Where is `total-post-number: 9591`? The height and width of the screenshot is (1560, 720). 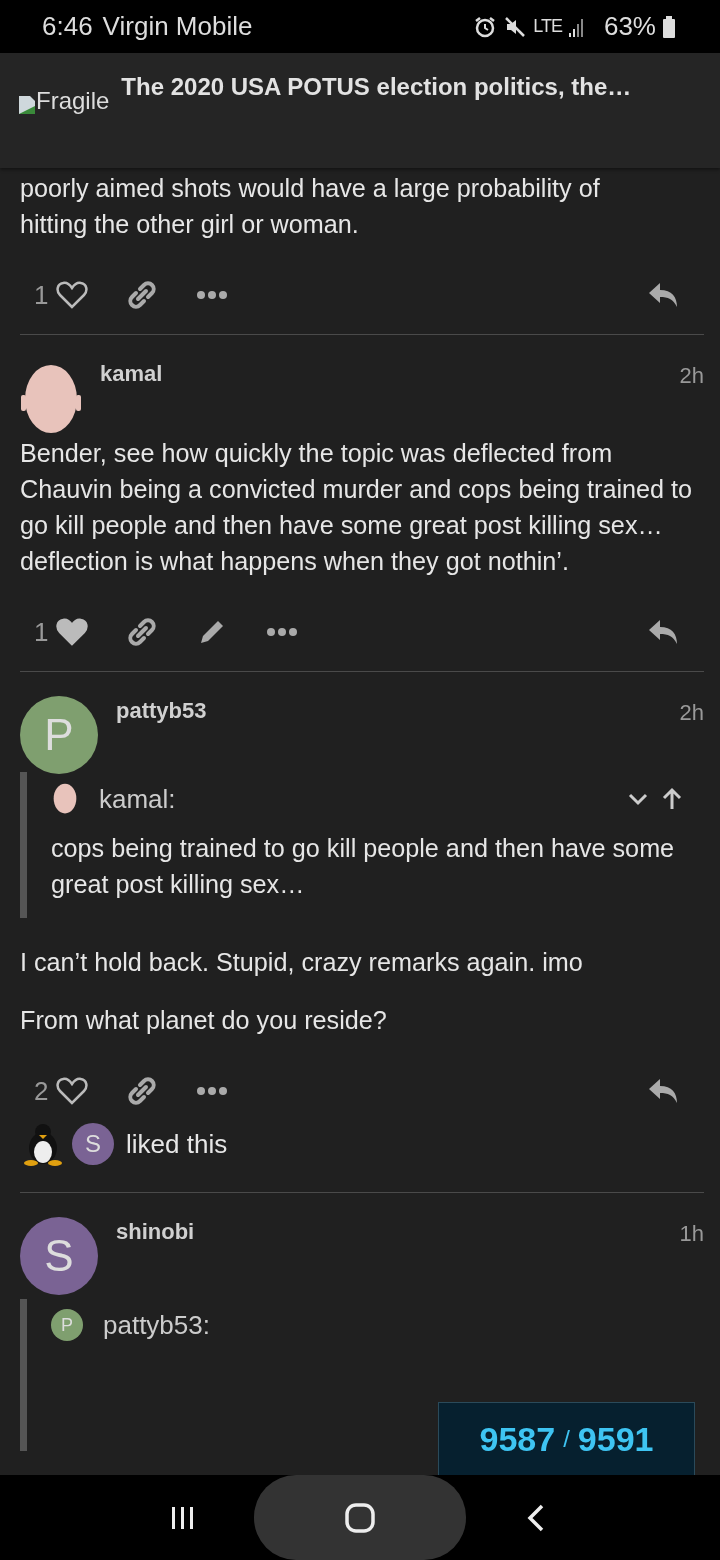
total-post-number: 9591 is located at coordinates (615, 1439).